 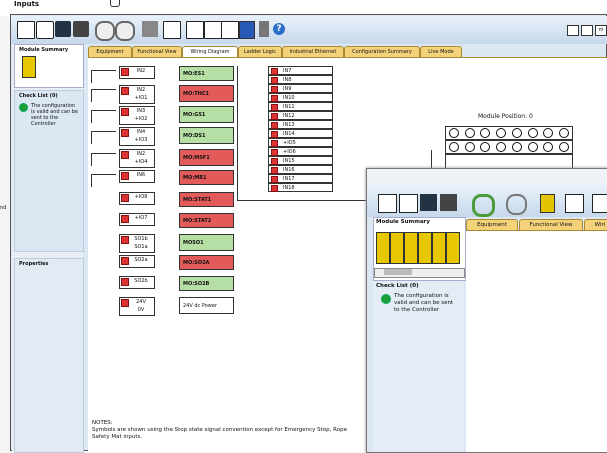 What do you see at coordinates (279, 29) in the screenshot?
I see `help-icon: ?` at bounding box center [279, 29].